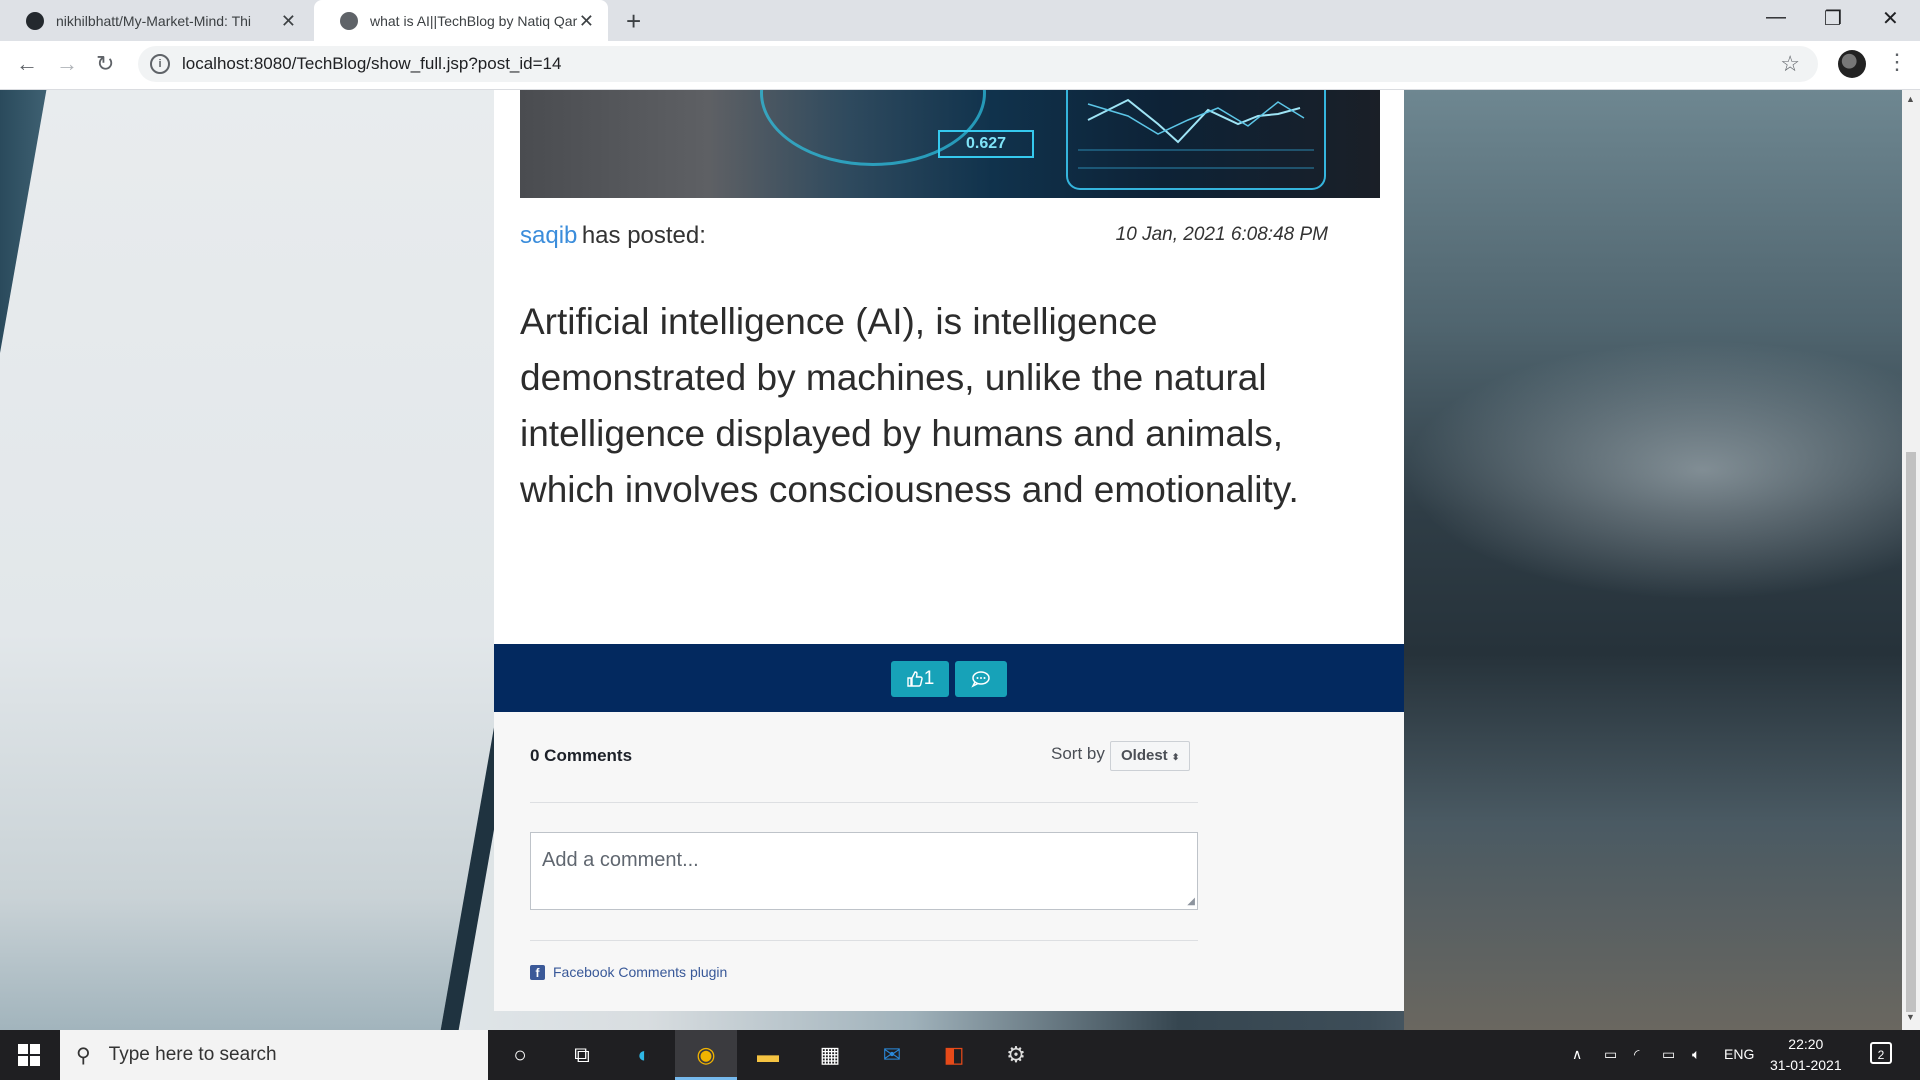 The width and height of the screenshot is (1920, 1080). What do you see at coordinates (892, 1055) in the screenshot?
I see `mail-icon: ✉` at bounding box center [892, 1055].